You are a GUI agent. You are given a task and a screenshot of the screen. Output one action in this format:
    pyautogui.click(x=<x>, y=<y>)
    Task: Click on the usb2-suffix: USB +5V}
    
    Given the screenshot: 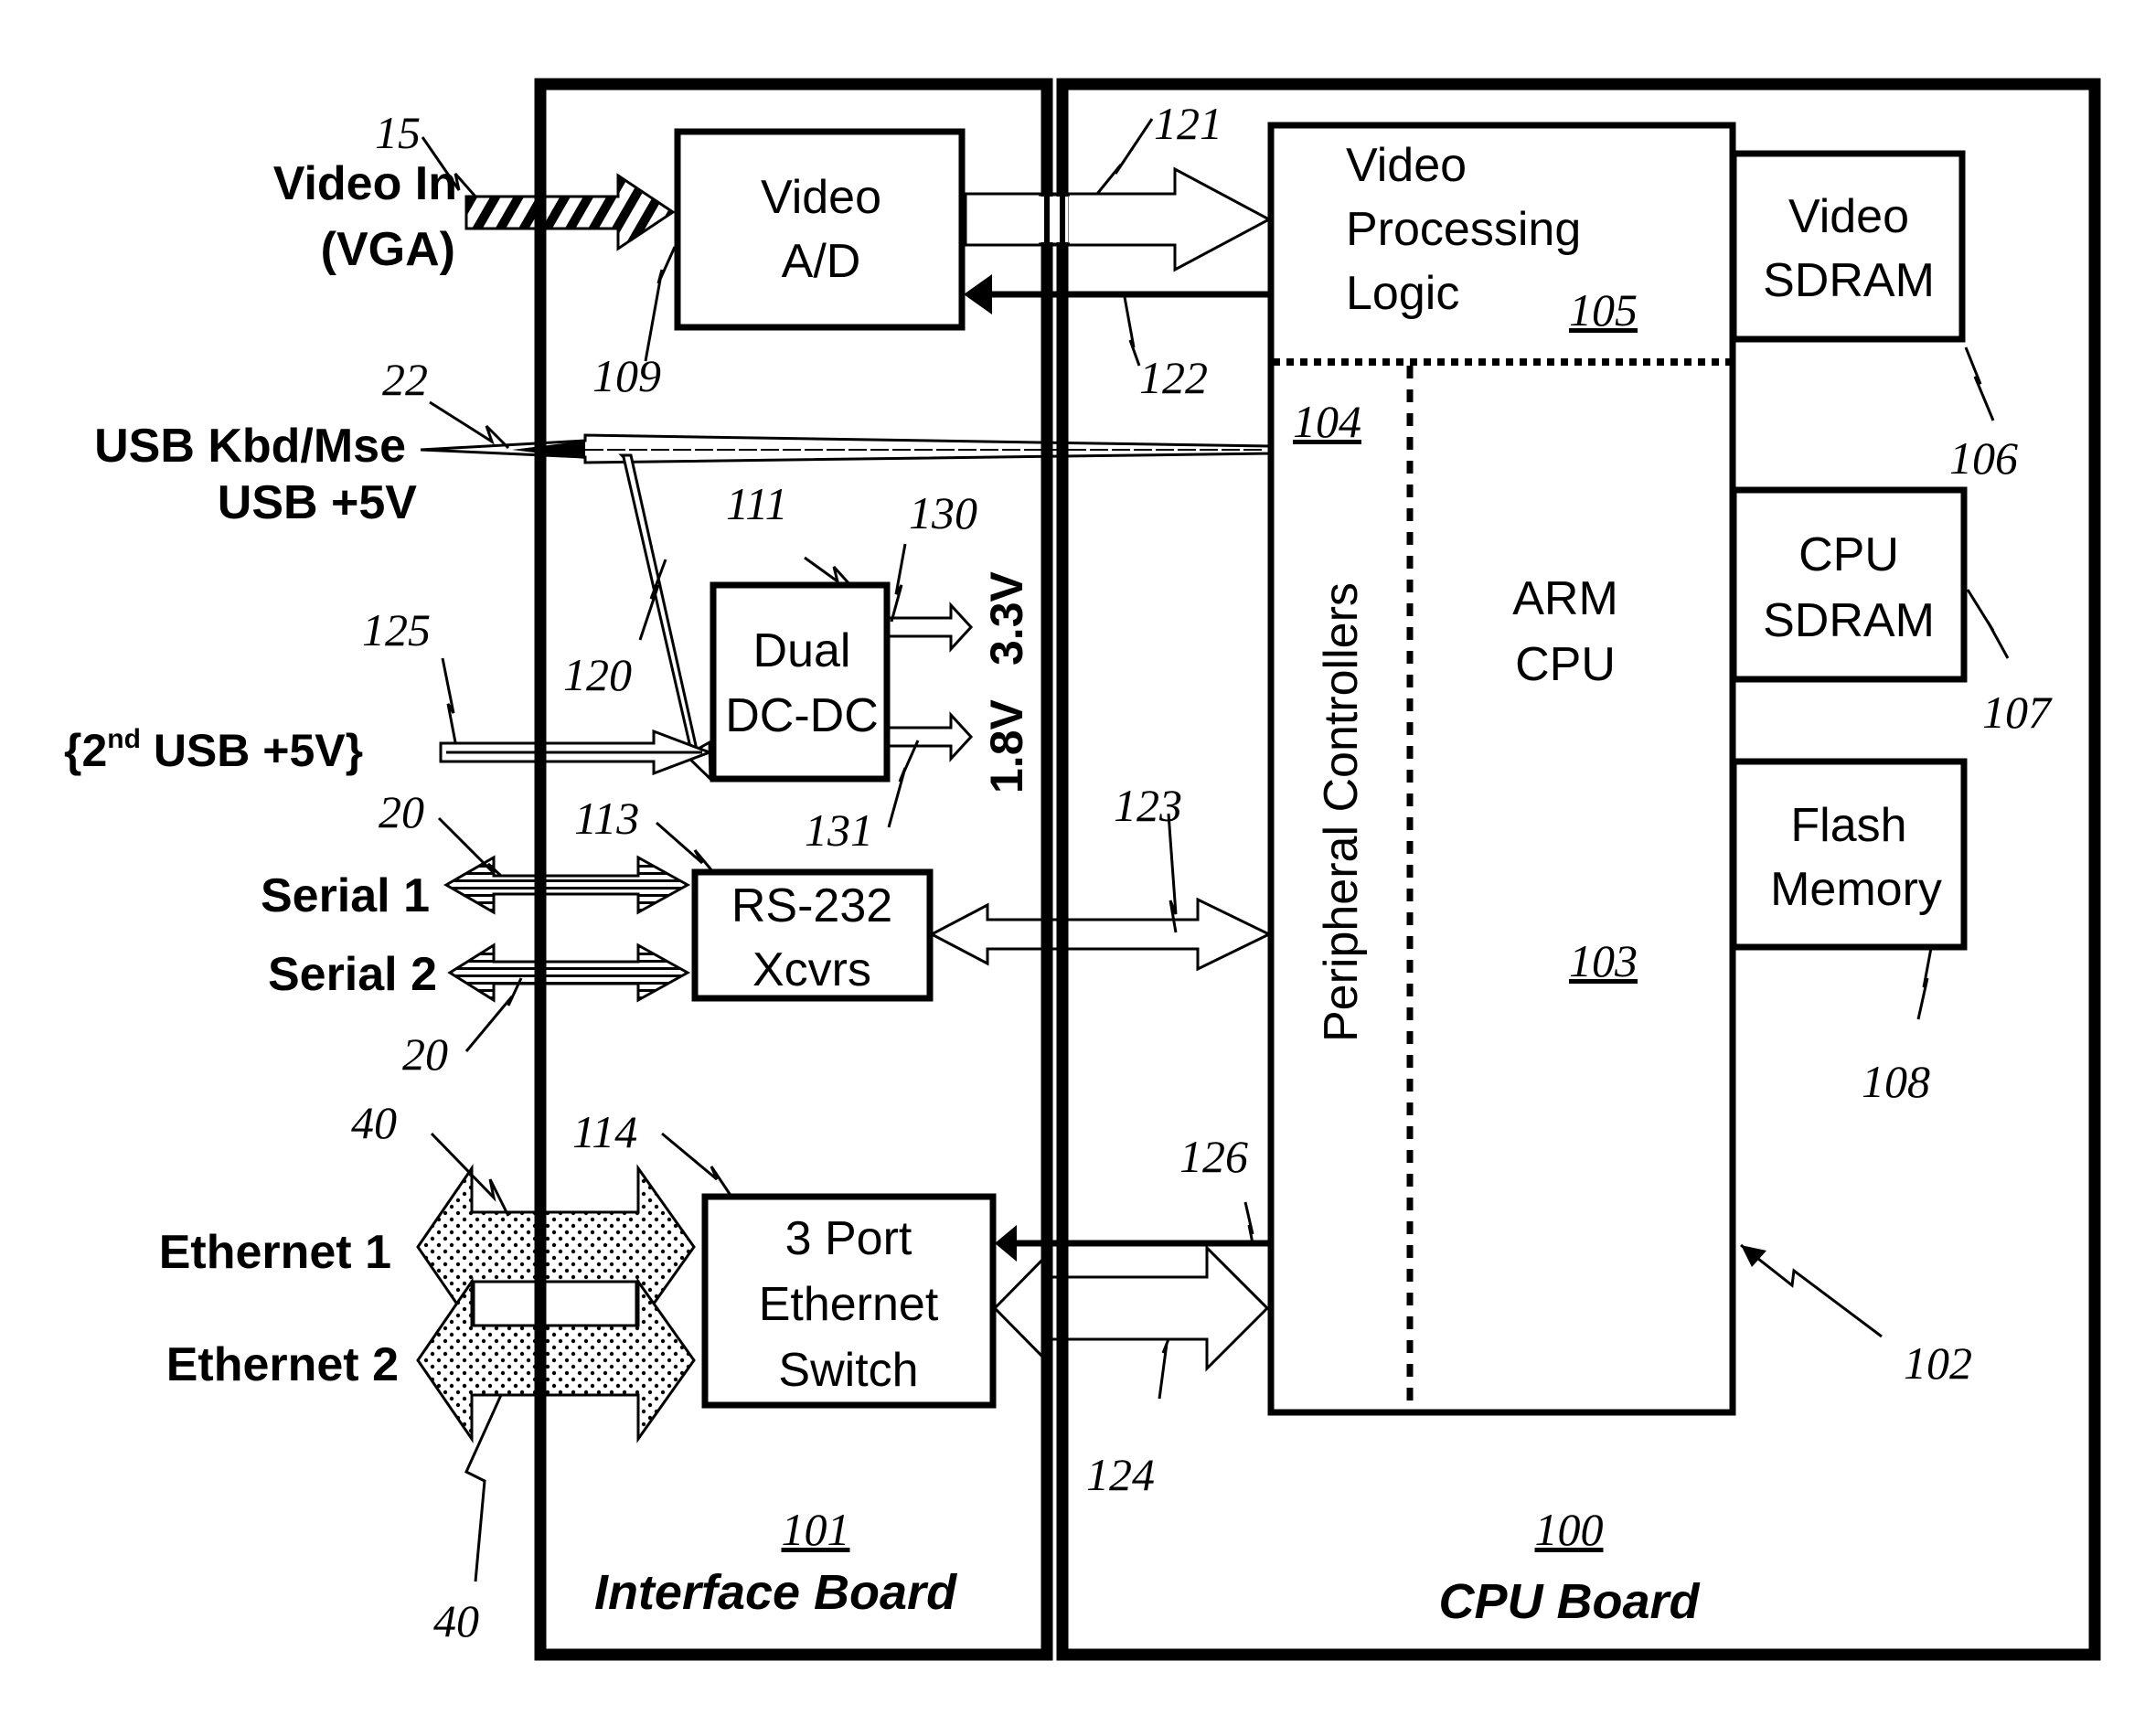 What is the action you would take?
    pyautogui.click(x=252, y=750)
    